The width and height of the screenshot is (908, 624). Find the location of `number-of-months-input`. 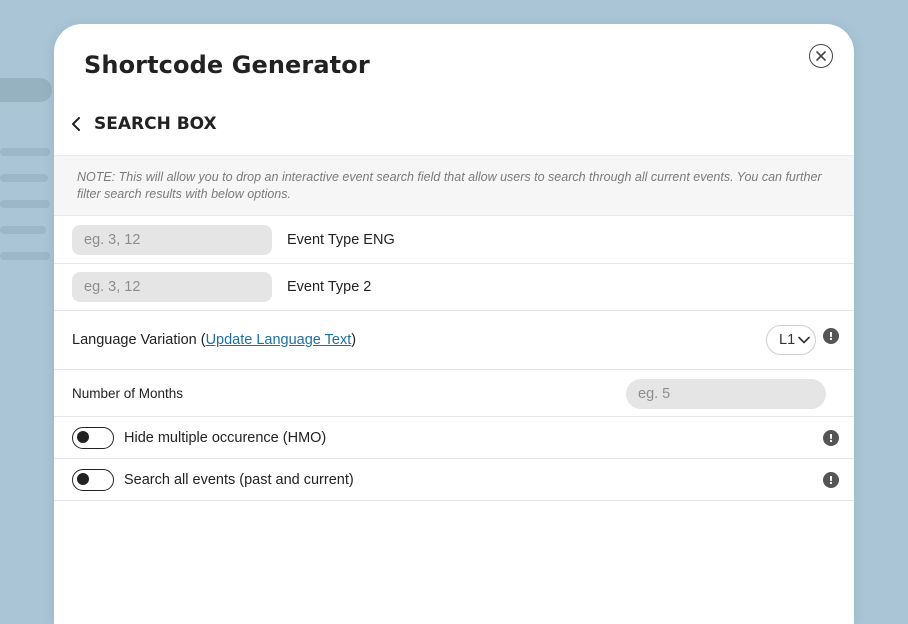

number-of-months-input is located at coordinates (726, 394).